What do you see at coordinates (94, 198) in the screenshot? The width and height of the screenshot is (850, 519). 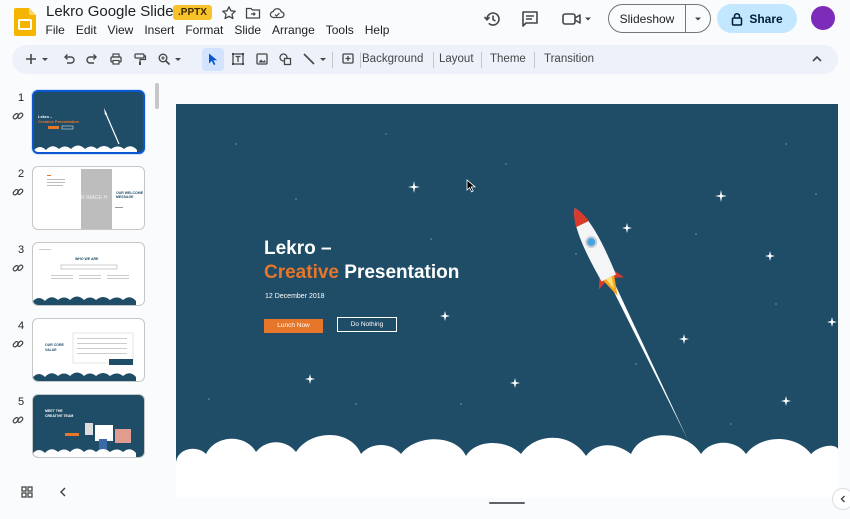 I see `thumb-image-label: R IMAGE H` at bounding box center [94, 198].